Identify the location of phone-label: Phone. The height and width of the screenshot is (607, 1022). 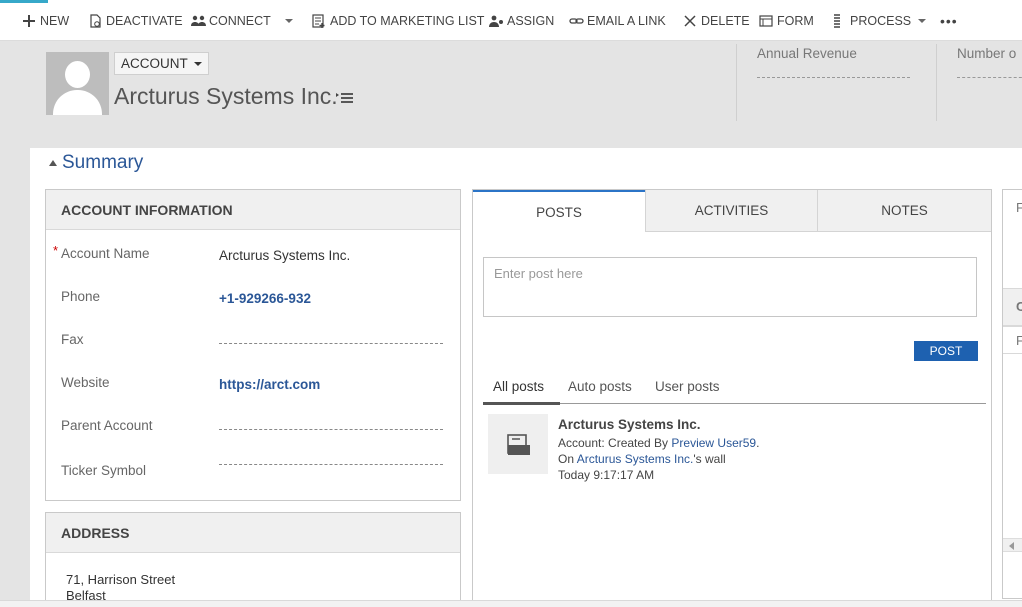
(81, 296).